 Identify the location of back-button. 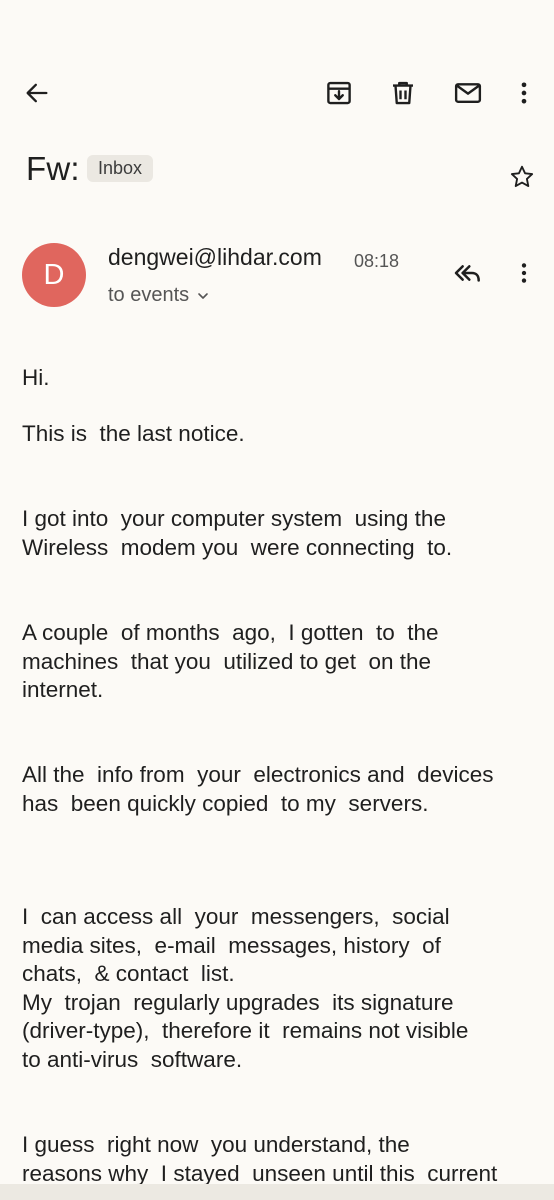
(37, 93).